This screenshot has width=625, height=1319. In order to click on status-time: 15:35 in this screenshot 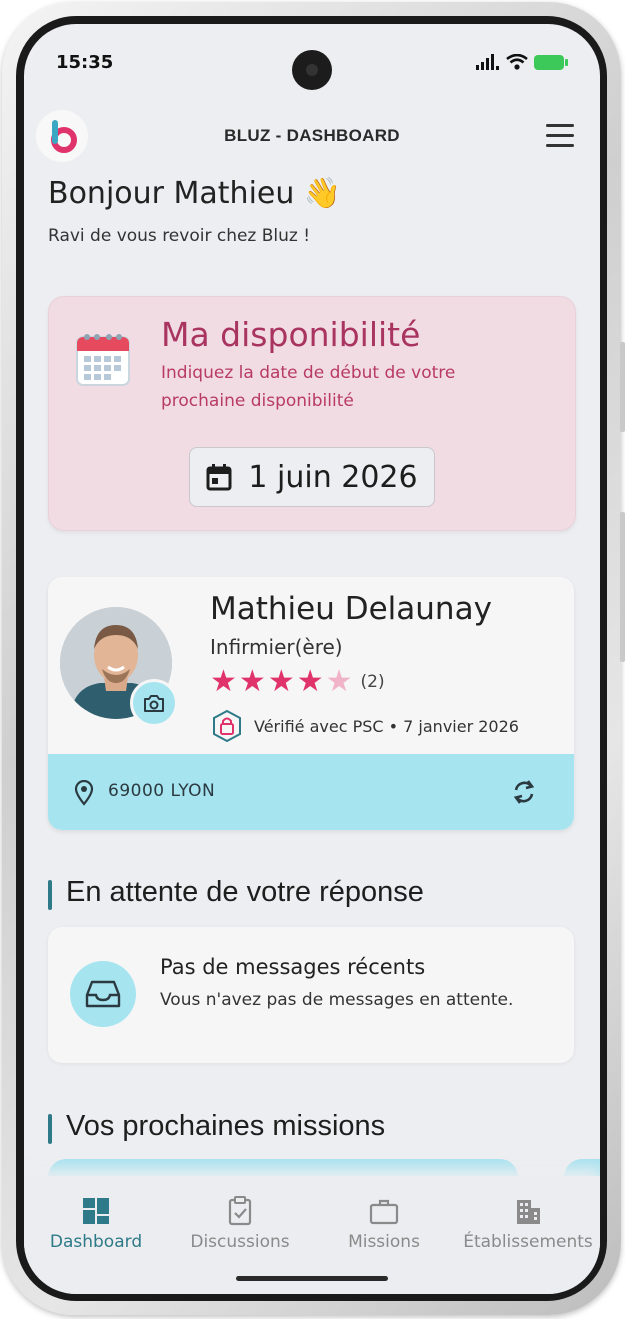, I will do `click(85, 62)`.